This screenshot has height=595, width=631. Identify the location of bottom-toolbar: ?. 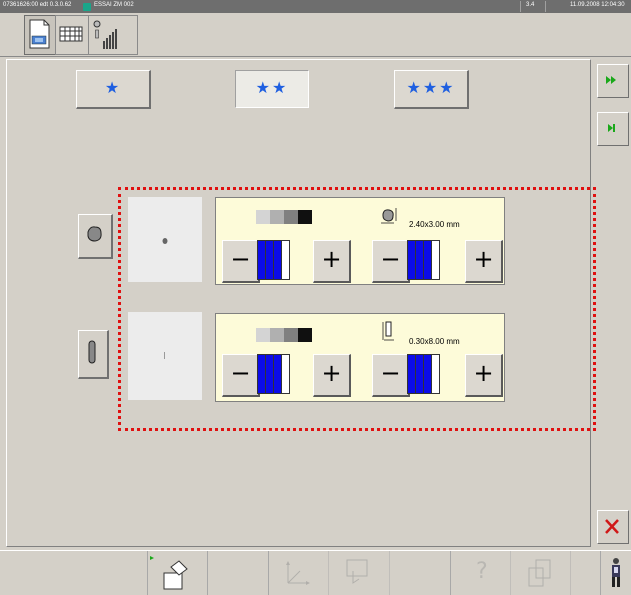
(315, 572).